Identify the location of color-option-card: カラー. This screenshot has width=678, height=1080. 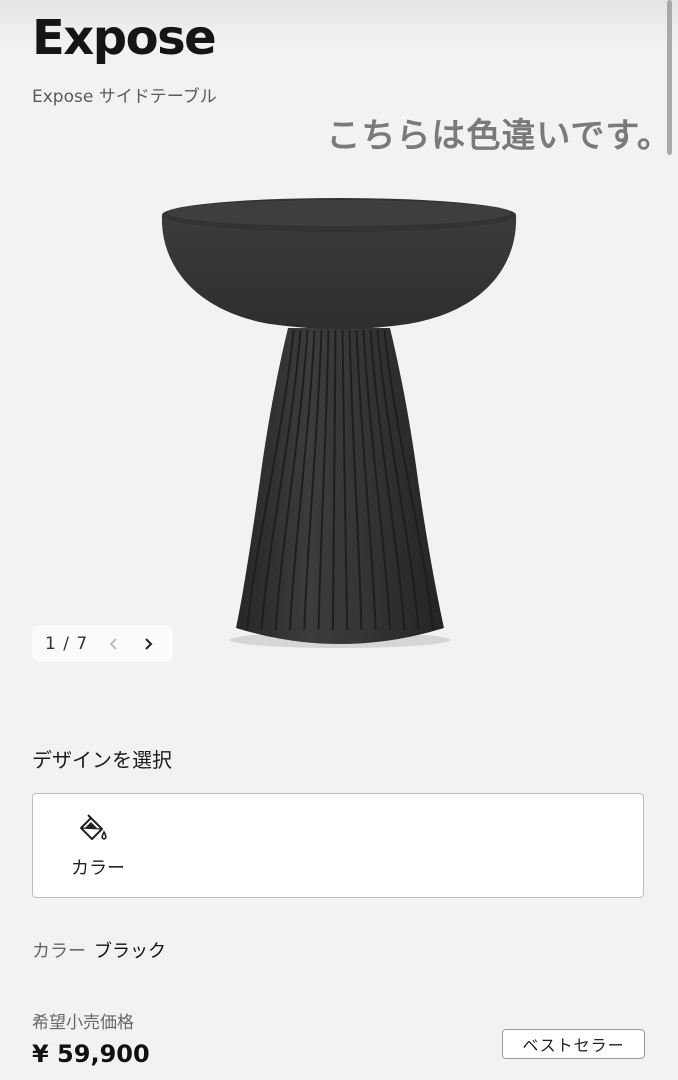
(338, 845).